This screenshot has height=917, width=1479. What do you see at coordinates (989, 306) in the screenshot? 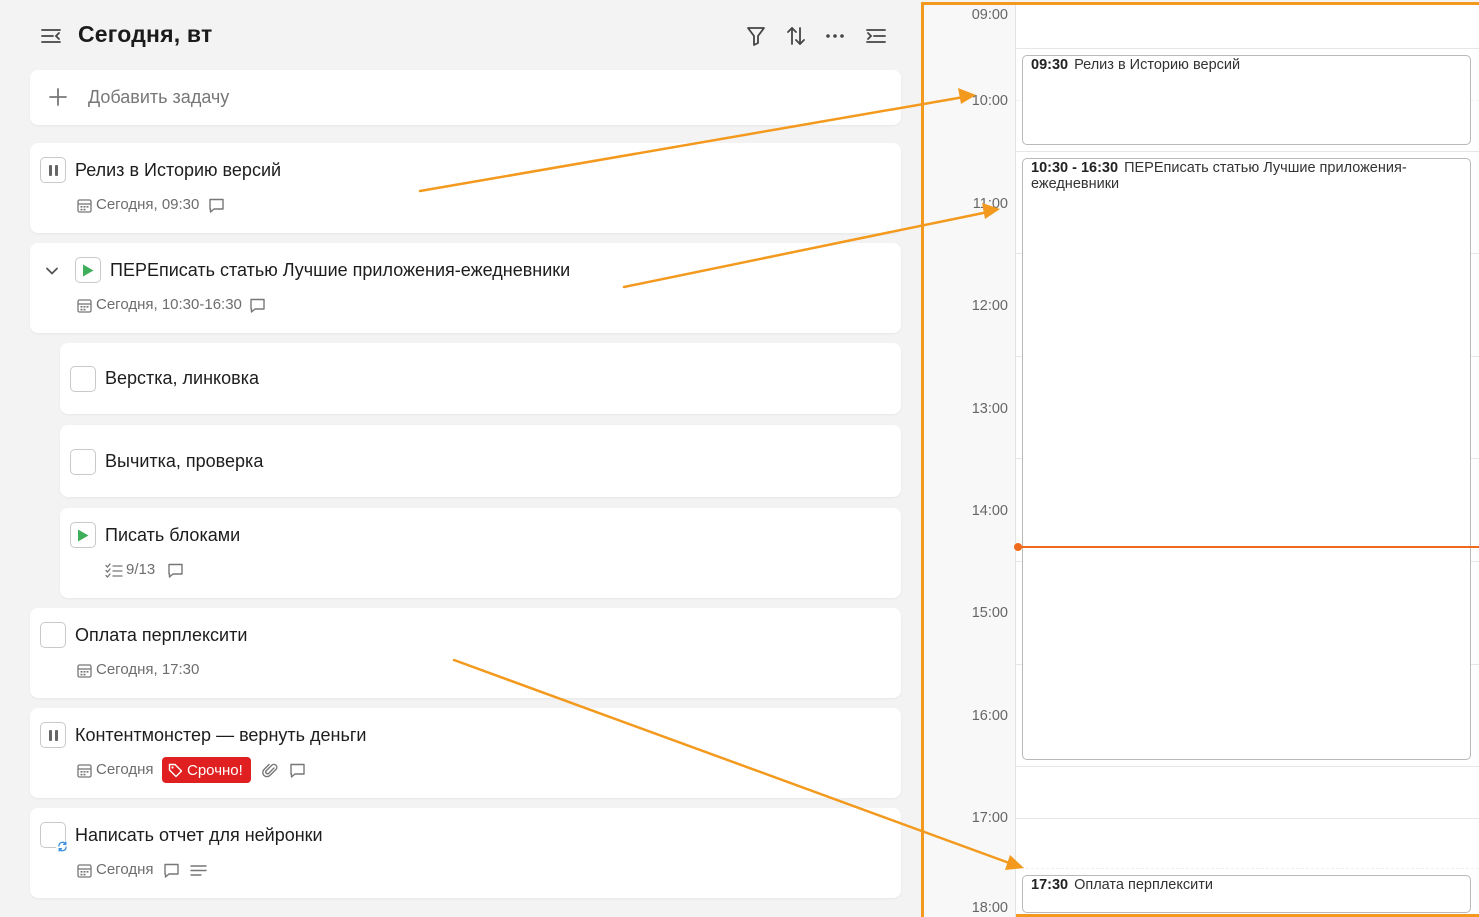
I see `hour-label: 12:00` at bounding box center [989, 306].